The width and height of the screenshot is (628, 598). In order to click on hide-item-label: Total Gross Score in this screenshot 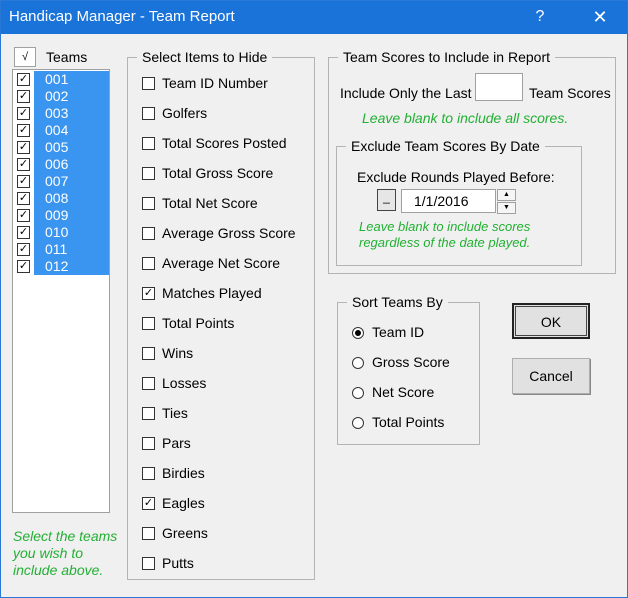, I will do `click(218, 173)`.